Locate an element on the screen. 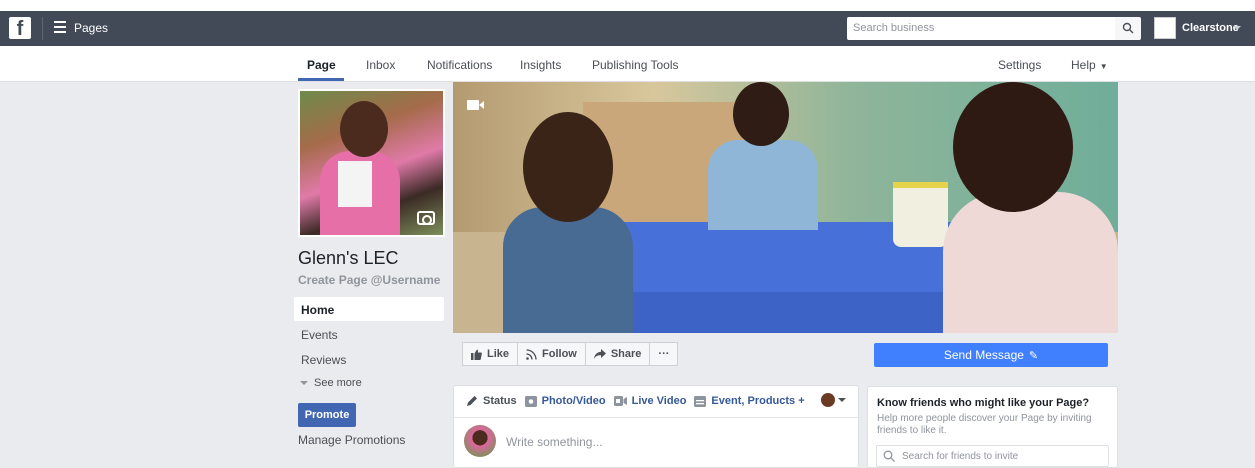  share-arrow-icon is located at coordinates (599, 354).